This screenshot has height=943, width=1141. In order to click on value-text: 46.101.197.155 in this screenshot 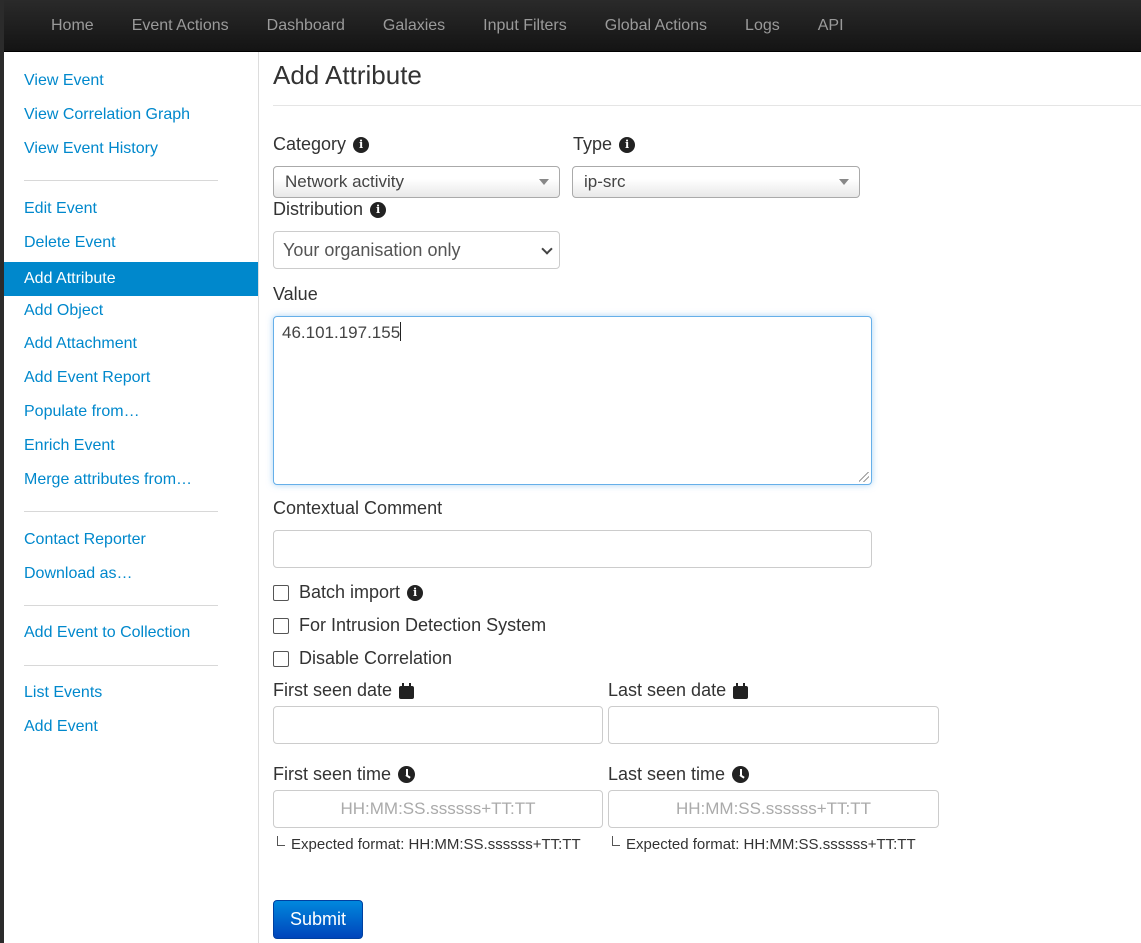, I will do `click(341, 332)`.